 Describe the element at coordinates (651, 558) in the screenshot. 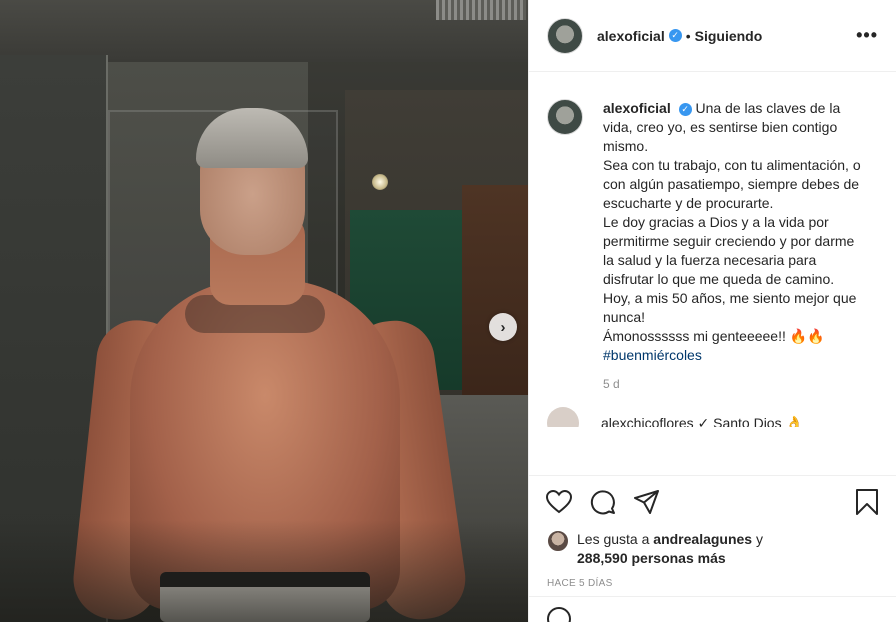

I see `likes-count: 288,590 personas más` at that location.